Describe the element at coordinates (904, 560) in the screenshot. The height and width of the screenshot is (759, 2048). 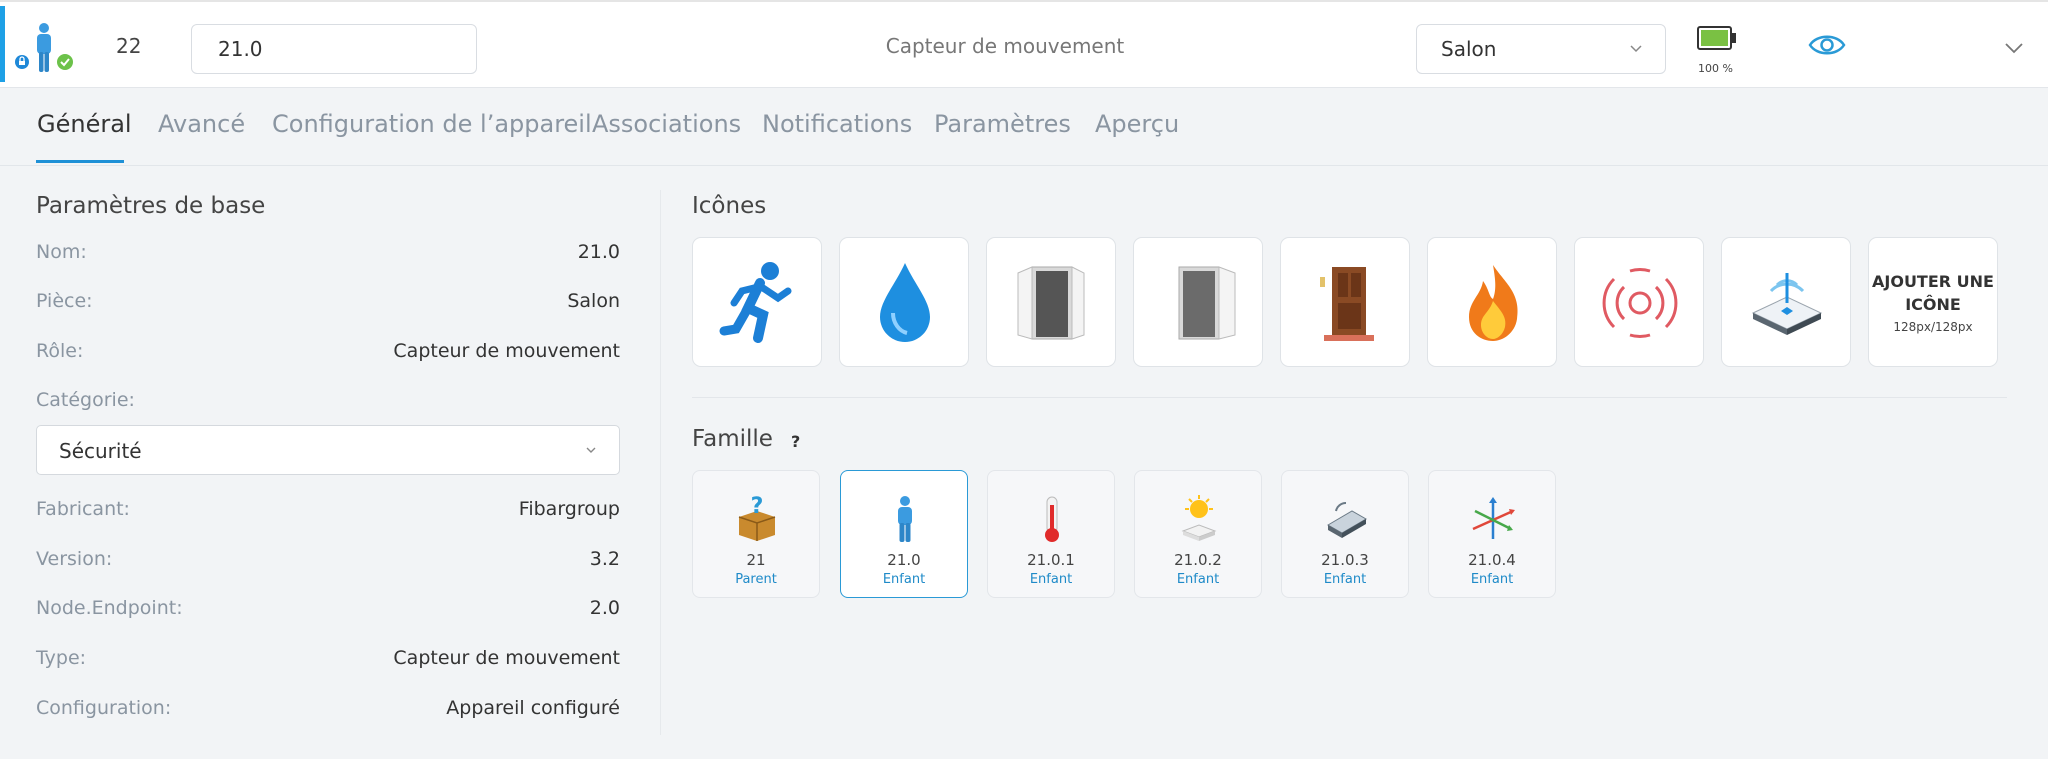
I see `family-item-id: 21.0` at that location.